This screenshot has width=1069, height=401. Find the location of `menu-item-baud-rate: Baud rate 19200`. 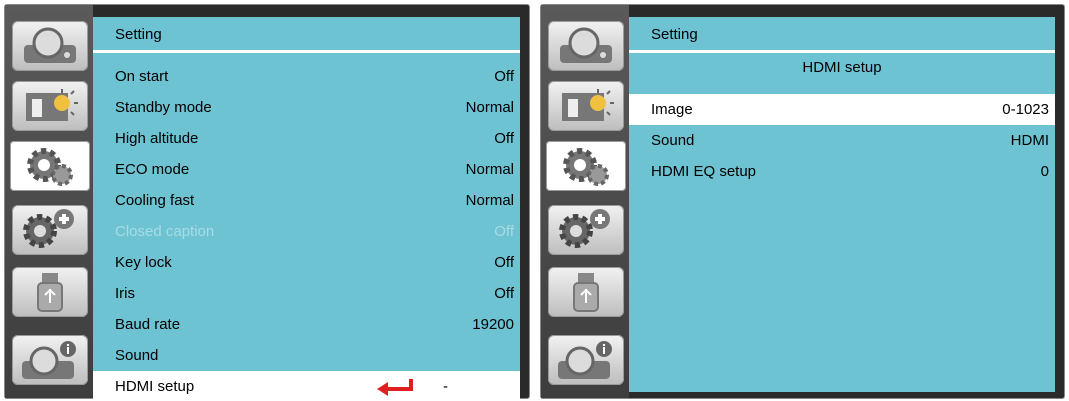

menu-item-baud-rate: Baud rate 19200 is located at coordinates (306, 324).